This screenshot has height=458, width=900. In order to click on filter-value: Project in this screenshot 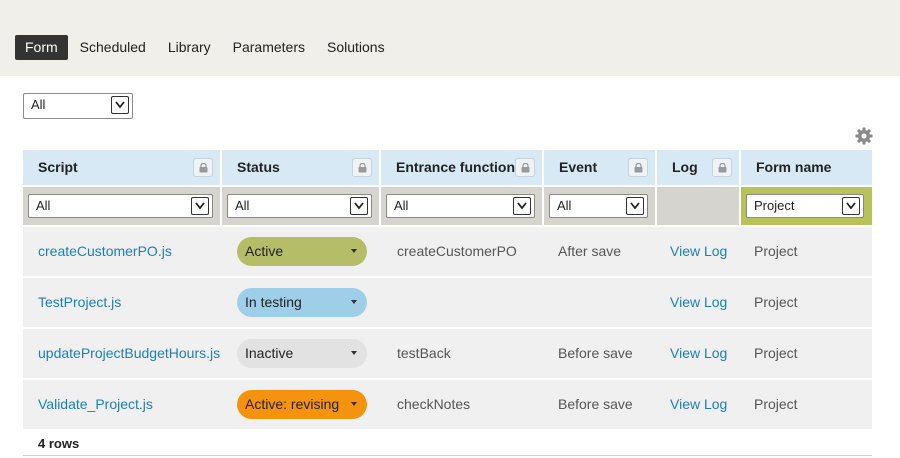, I will do `click(774, 205)`.